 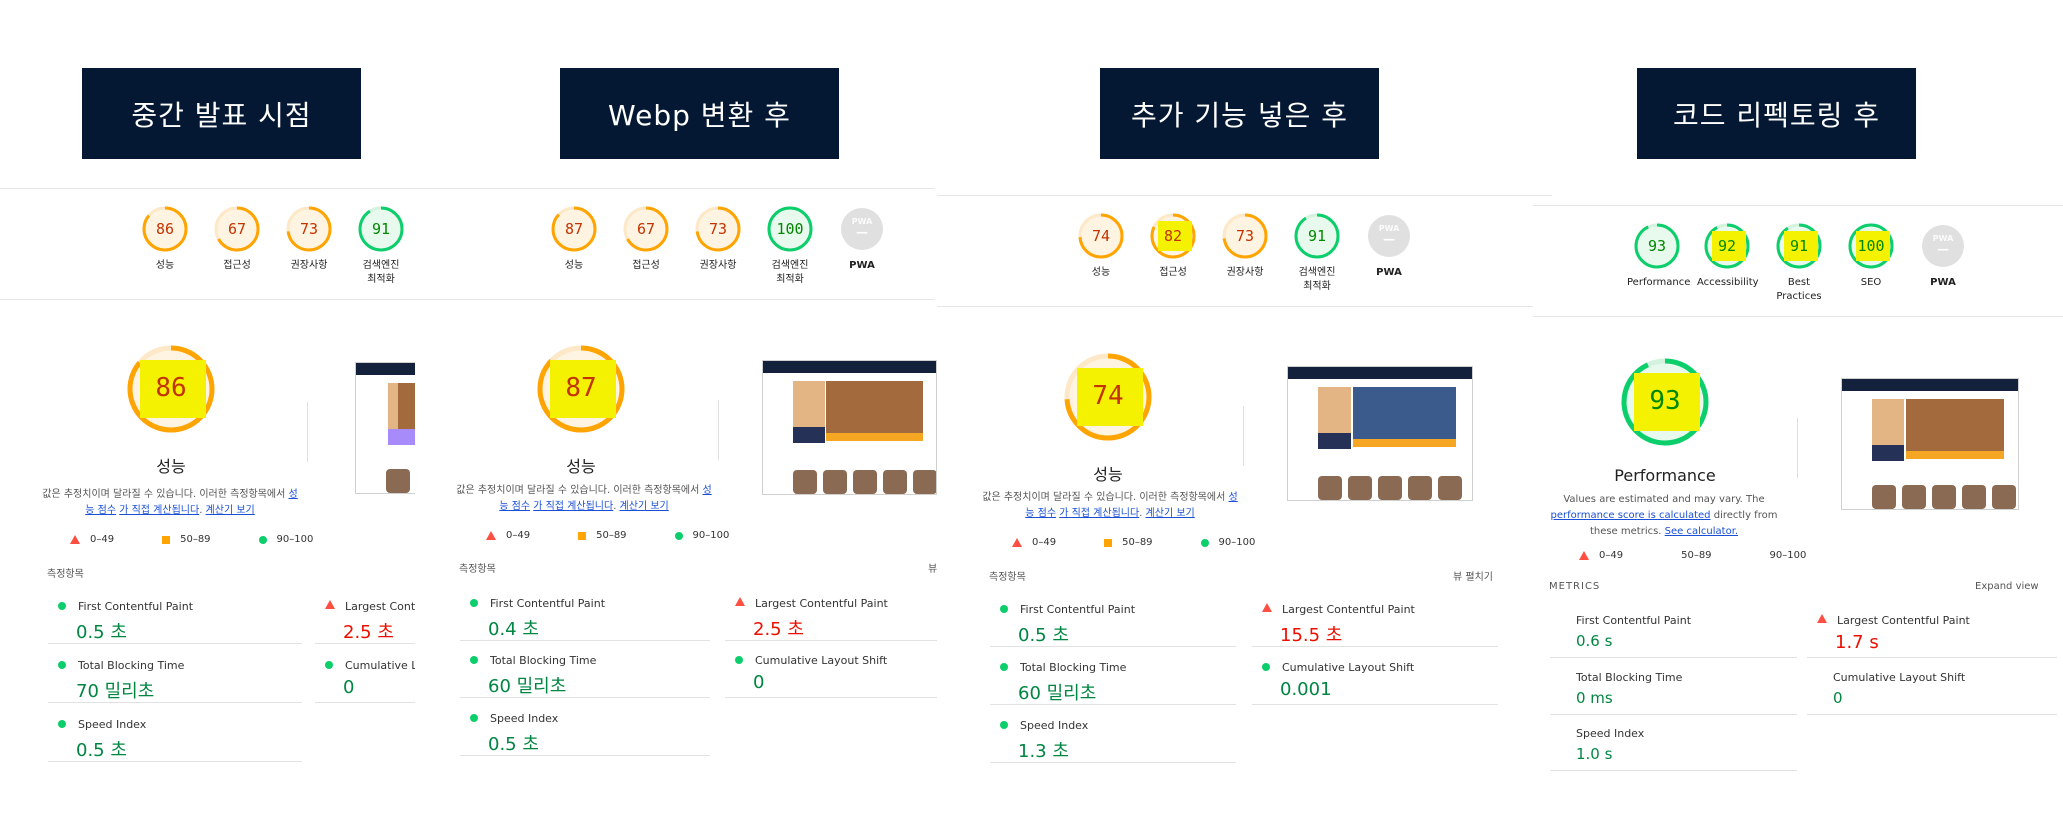 What do you see at coordinates (175, 675) in the screenshot?
I see `metric-item: Total Blocking Time 70 밀리초` at bounding box center [175, 675].